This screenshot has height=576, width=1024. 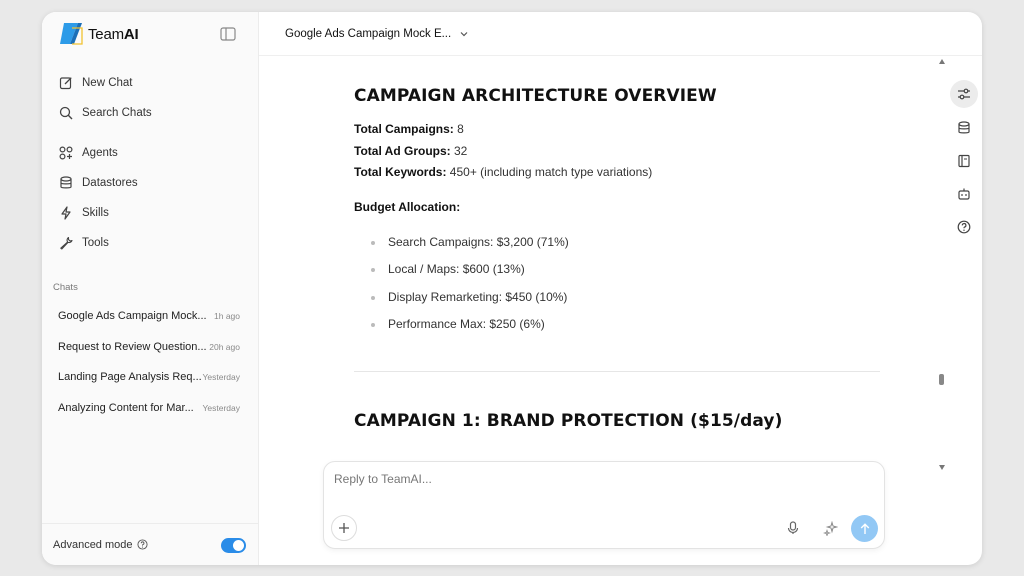 What do you see at coordinates (131, 34) in the screenshot?
I see `brand-suffix: AI` at bounding box center [131, 34].